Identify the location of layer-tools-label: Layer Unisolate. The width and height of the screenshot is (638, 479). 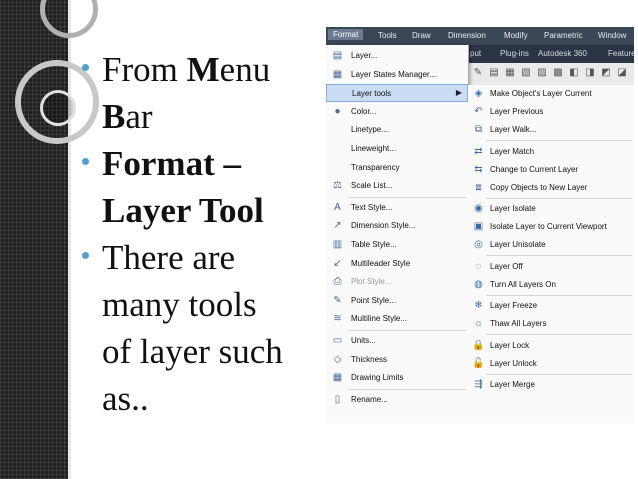
(518, 244).